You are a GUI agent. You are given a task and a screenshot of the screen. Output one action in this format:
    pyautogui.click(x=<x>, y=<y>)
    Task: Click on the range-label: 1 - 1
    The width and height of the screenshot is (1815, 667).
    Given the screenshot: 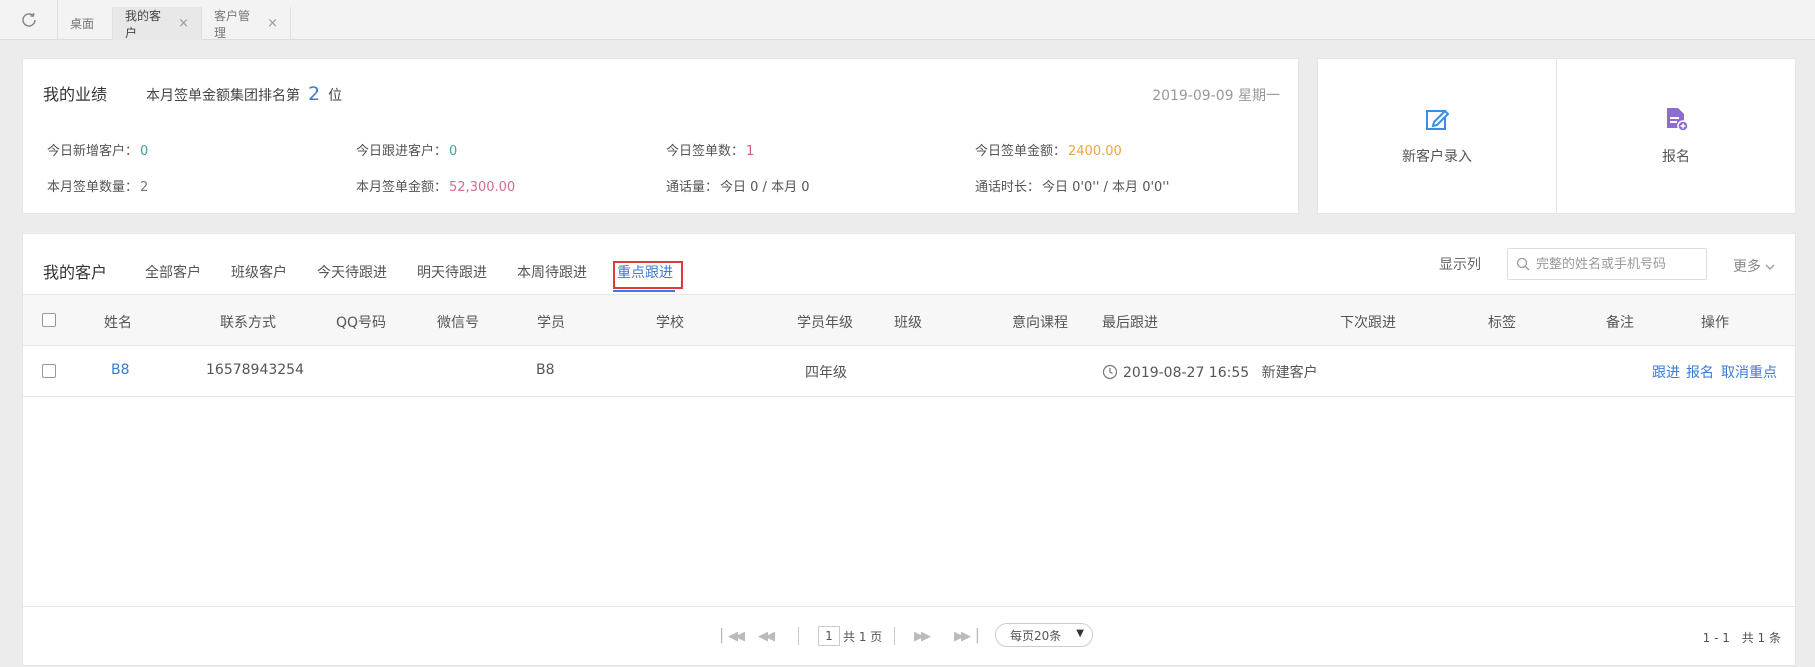 What is the action you would take?
    pyautogui.click(x=1716, y=638)
    